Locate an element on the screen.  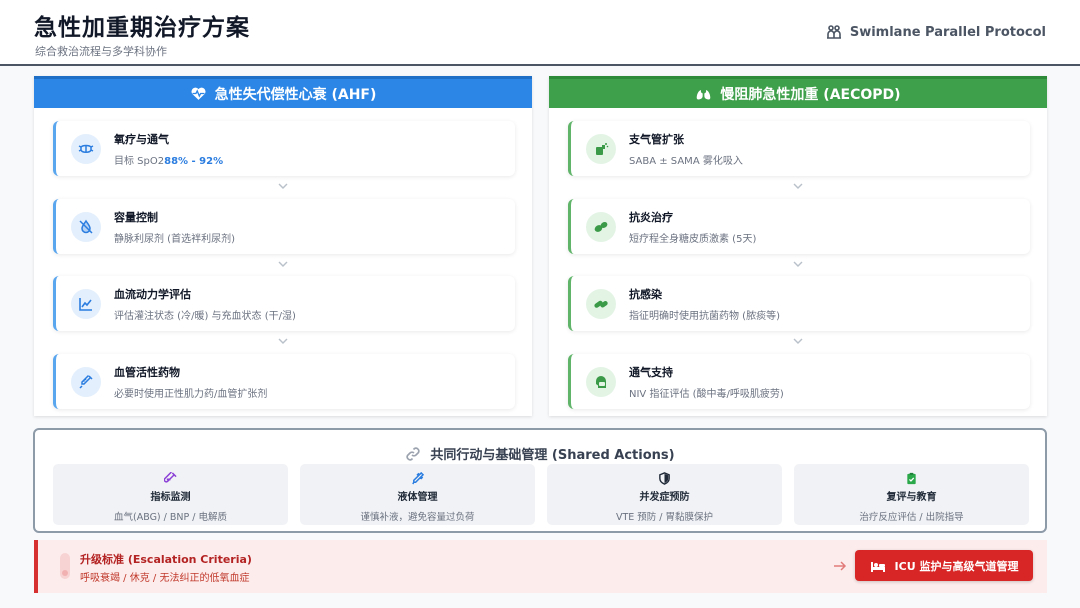
shared-card-prevention: 并发症预防 VTE 预防 / 胃黏膜保护 is located at coordinates (664, 494).